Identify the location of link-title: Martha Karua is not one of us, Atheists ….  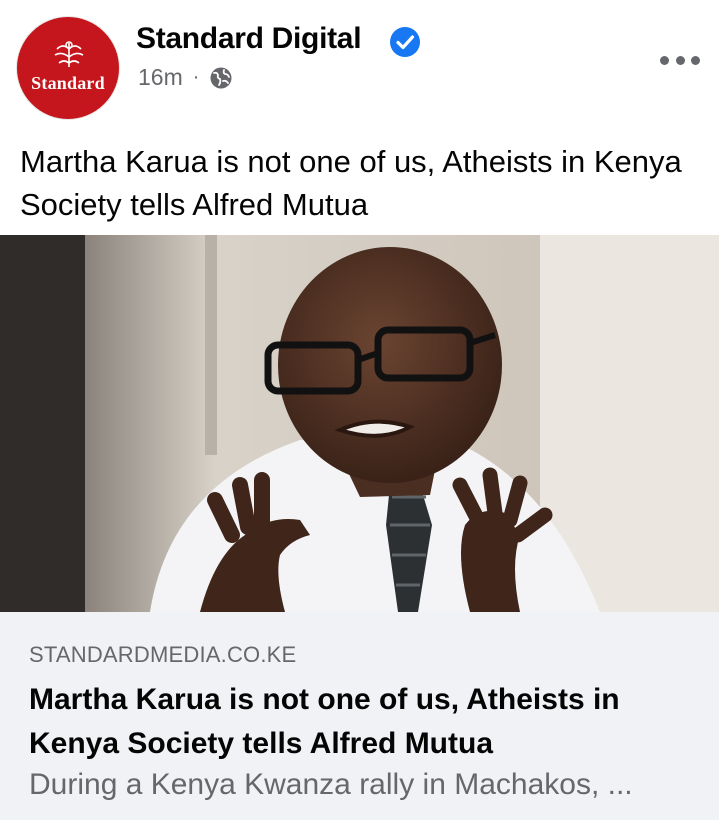
(364, 722).